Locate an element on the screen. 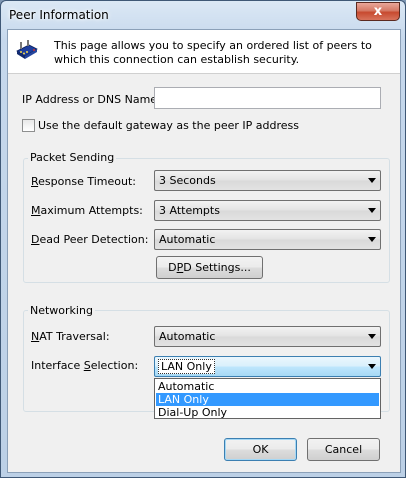  close-button: x is located at coordinates (378, 11).